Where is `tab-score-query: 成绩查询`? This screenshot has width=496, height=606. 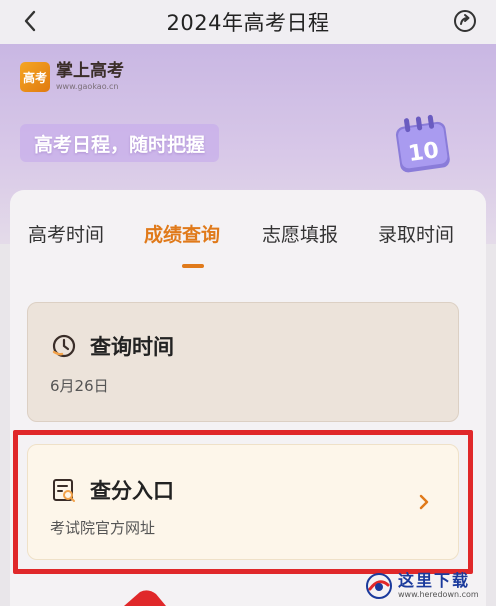
tab-score-query: 成绩查询 is located at coordinates (182, 233).